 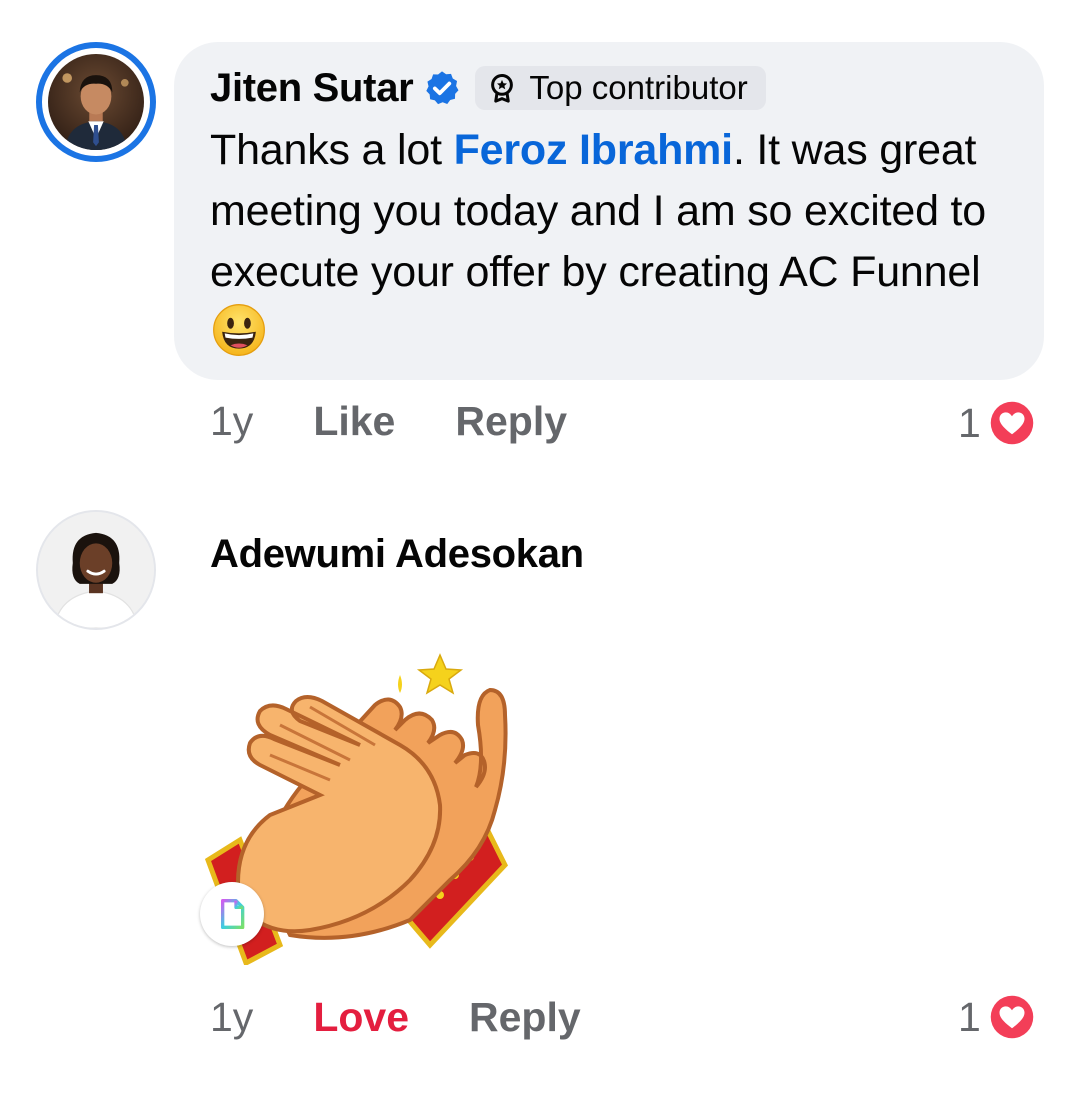 I want to click on comment-actions: 1y Like Reply, so click(x=388, y=421).